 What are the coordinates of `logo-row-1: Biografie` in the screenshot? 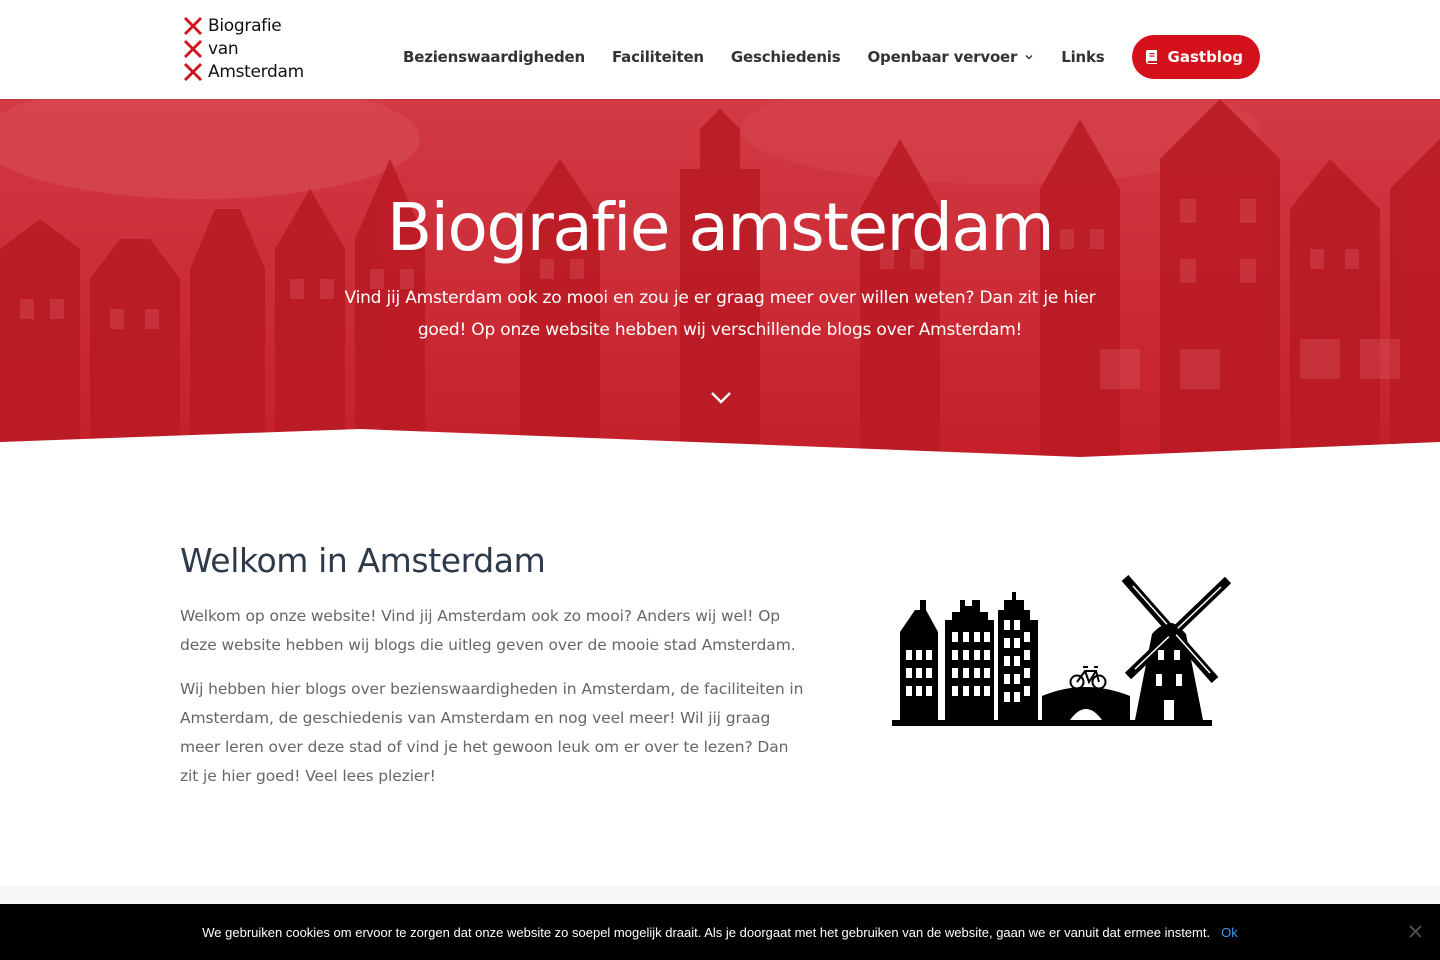 It's located at (248, 25).